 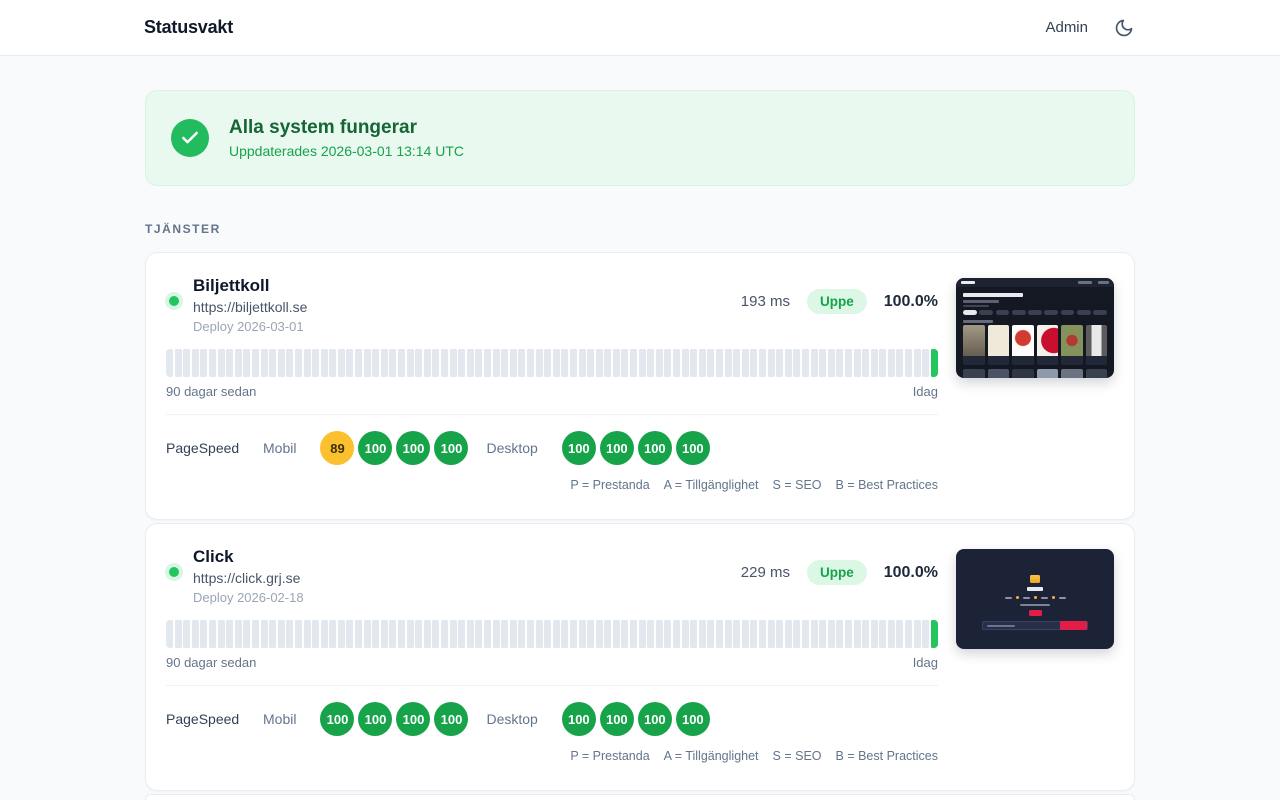 What do you see at coordinates (993, 295) in the screenshot?
I see `thumb-heading` at bounding box center [993, 295].